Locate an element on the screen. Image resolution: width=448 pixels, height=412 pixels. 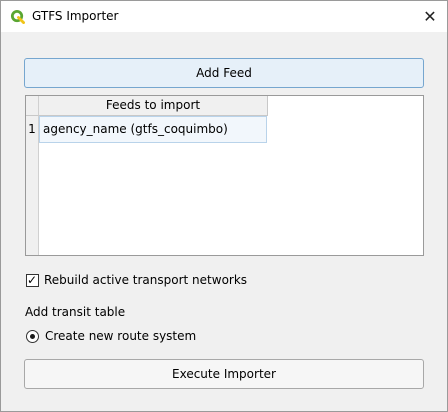
qgis-logo-icon is located at coordinates (17, 16).